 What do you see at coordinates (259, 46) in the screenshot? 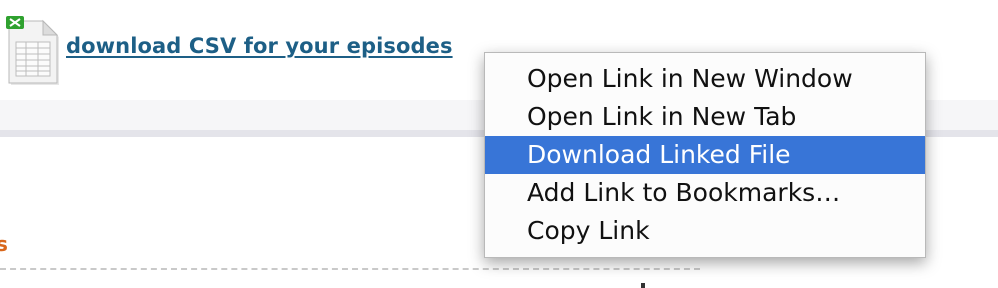
I see `download-csv-link: download CSV for your episodes` at bounding box center [259, 46].